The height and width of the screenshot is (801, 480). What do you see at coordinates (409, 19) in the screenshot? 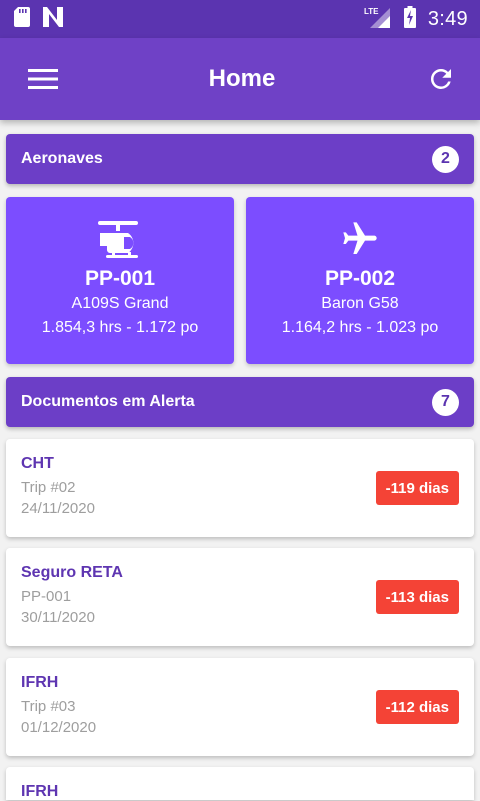
I see `battery-charging-icon` at bounding box center [409, 19].